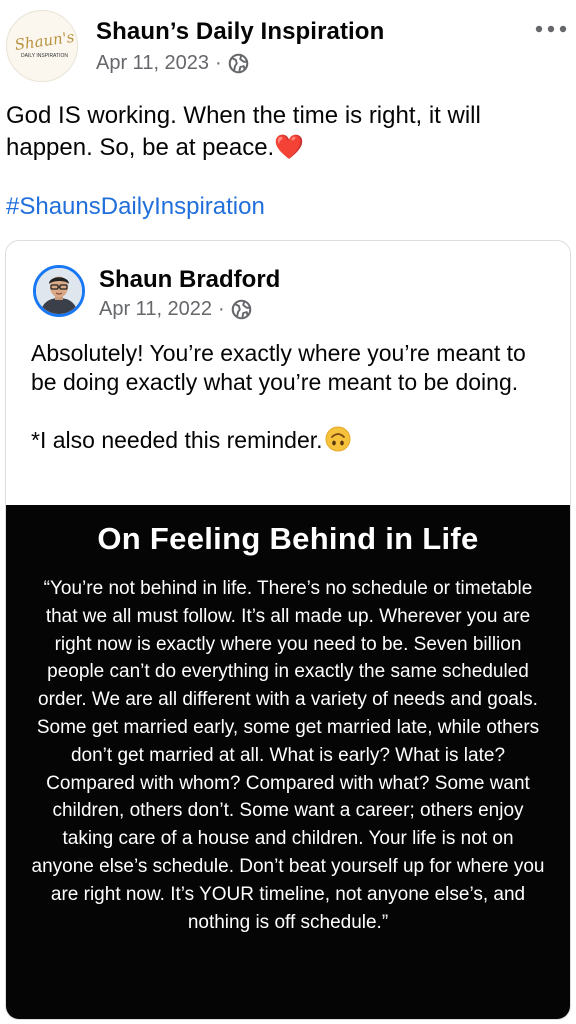 The height and width of the screenshot is (1024, 576). What do you see at coordinates (551, 29) in the screenshot?
I see `more-options-icon` at bounding box center [551, 29].